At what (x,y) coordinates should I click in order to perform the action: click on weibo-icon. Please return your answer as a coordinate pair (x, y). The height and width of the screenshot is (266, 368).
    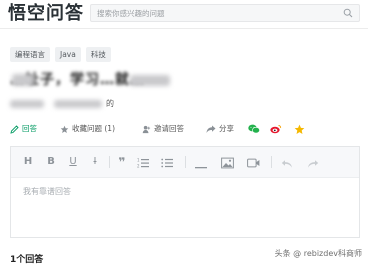
    Looking at the image, I should click on (276, 129).